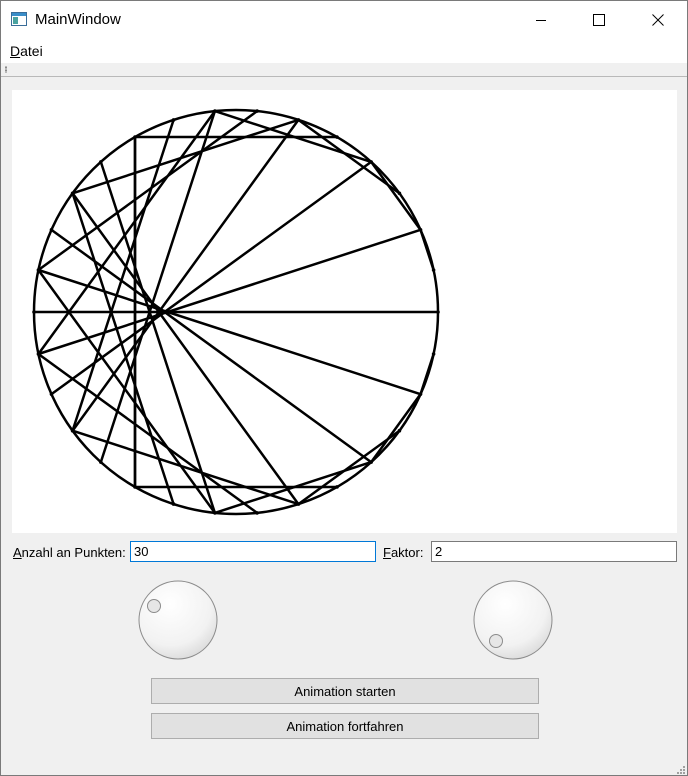 The image size is (688, 776). What do you see at coordinates (513, 620) in the screenshot?
I see `factor-dial` at bounding box center [513, 620].